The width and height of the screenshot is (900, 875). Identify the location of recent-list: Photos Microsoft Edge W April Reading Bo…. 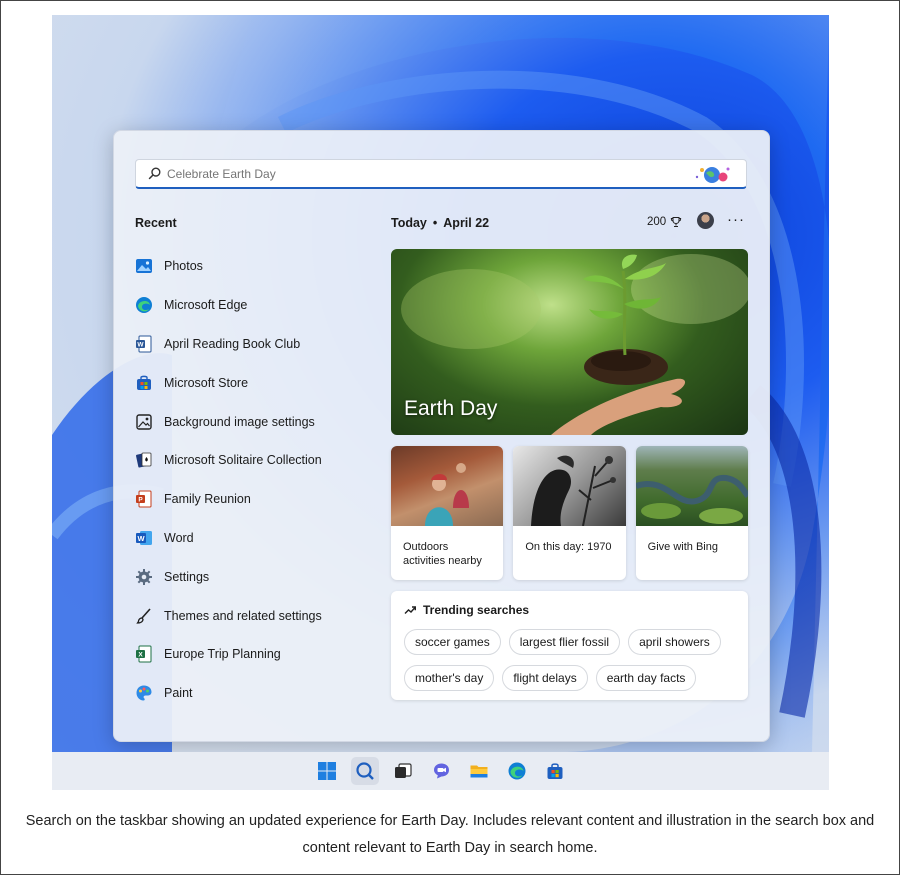
(254, 480).